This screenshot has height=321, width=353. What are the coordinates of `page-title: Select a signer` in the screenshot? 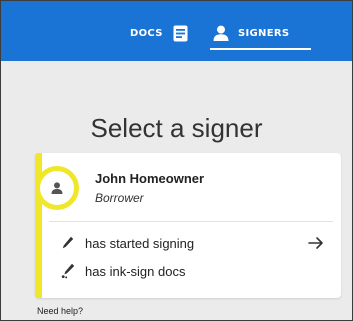 It's located at (176, 128).